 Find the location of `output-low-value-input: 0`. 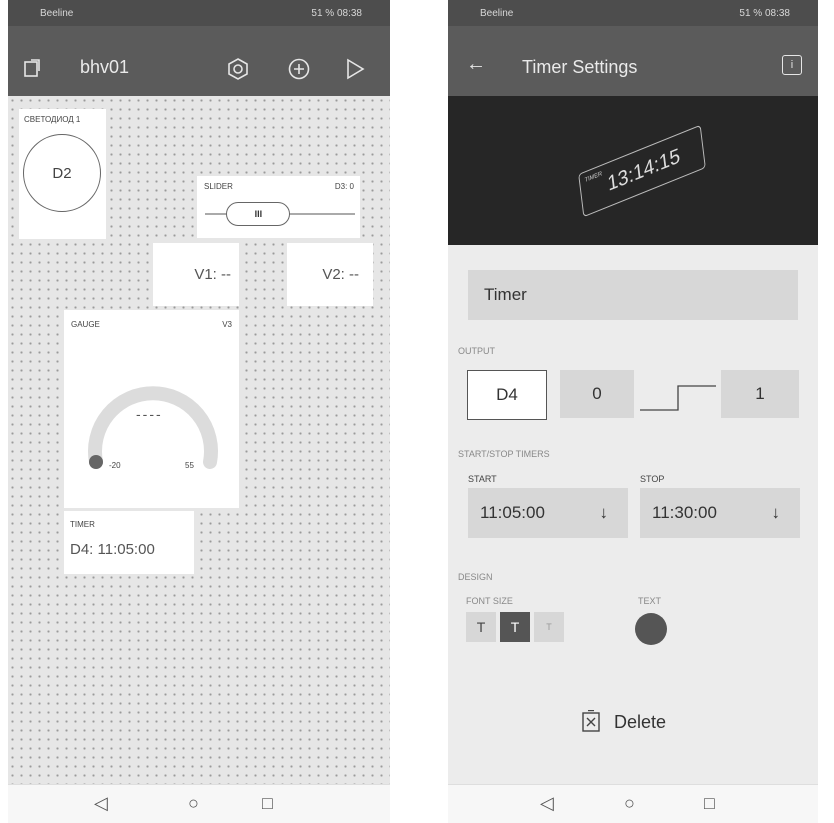

output-low-value-input: 0 is located at coordinates (597, 394).